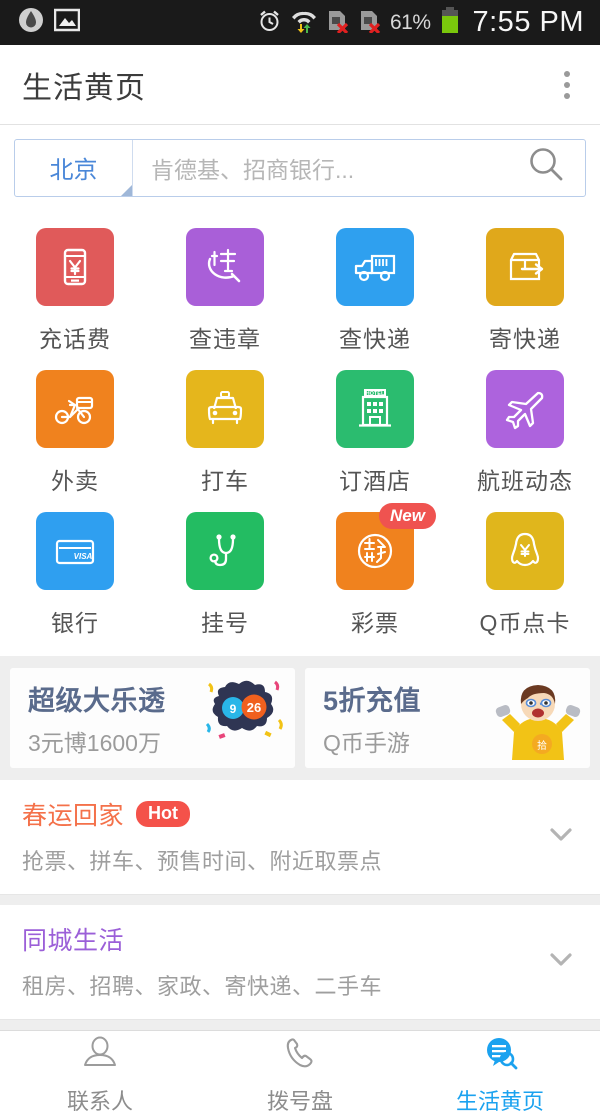 This screenshot has width=600, height=1117. Describe the element at coordinates (202, 836) in the screenshot. I see `list-item-texts: 春运回家 Hot 抢票、拼车、预售时间、附近取票点` at that location.